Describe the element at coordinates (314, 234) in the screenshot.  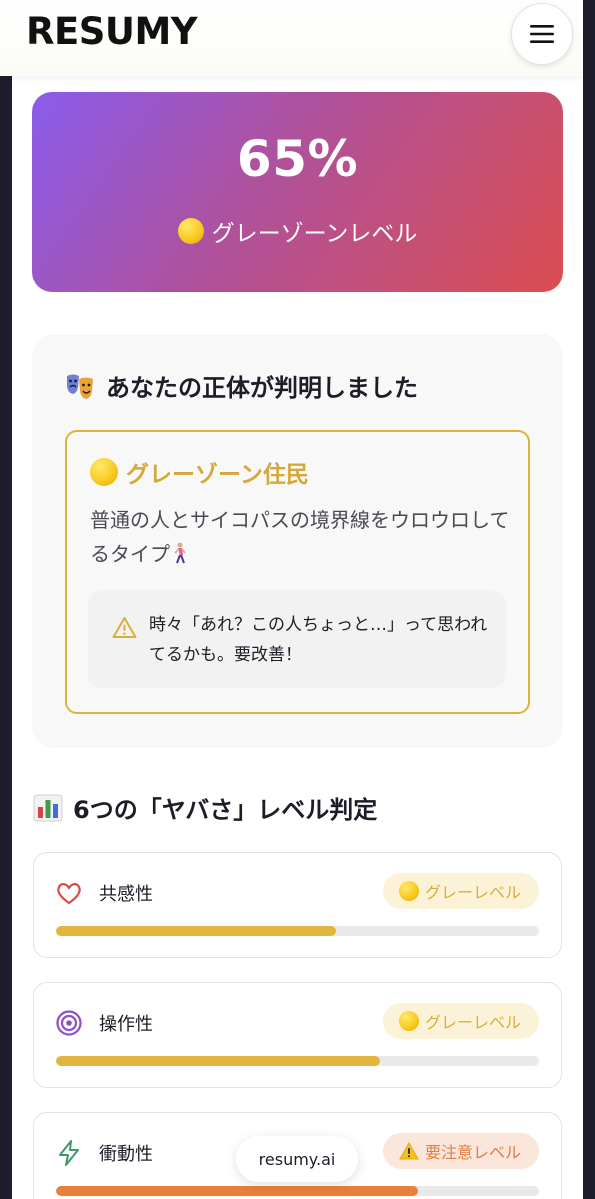
I see `score-level-label: グレーゾーンレベル` at that location.